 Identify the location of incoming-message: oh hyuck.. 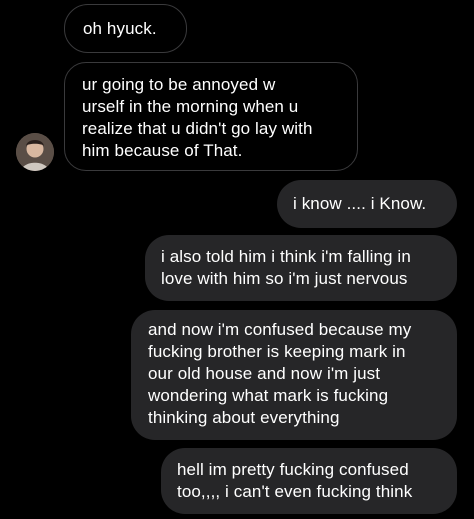
(125, 28).